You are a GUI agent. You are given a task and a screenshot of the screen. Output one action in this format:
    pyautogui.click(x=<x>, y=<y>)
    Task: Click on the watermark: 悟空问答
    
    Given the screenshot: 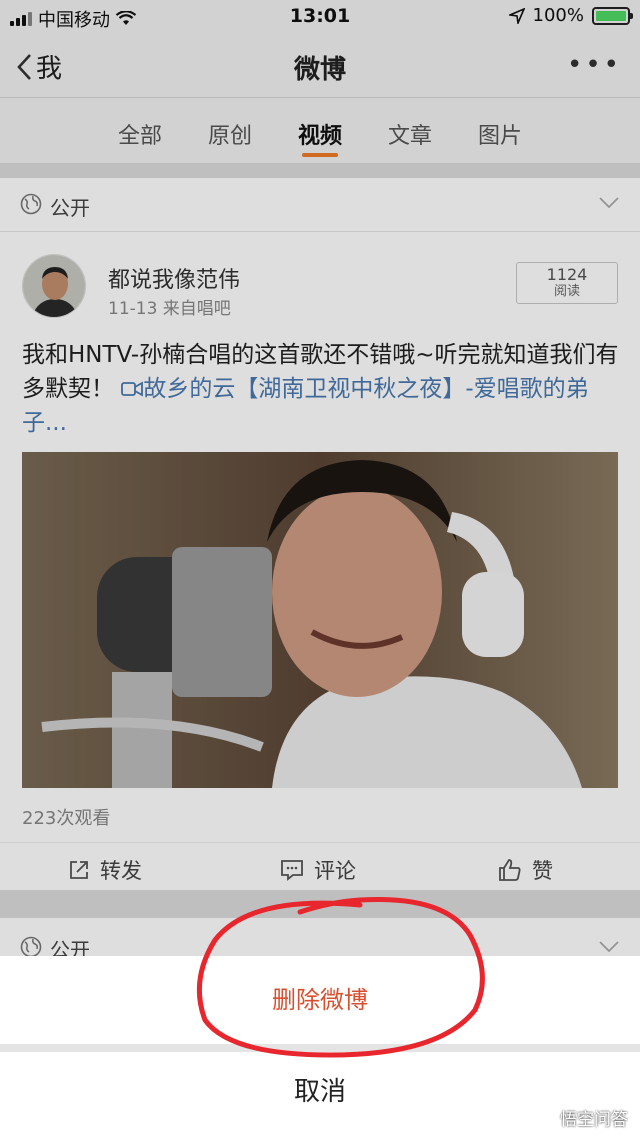 What is the action you would take?
    pyautogui.click(x=581, y=1117)
    